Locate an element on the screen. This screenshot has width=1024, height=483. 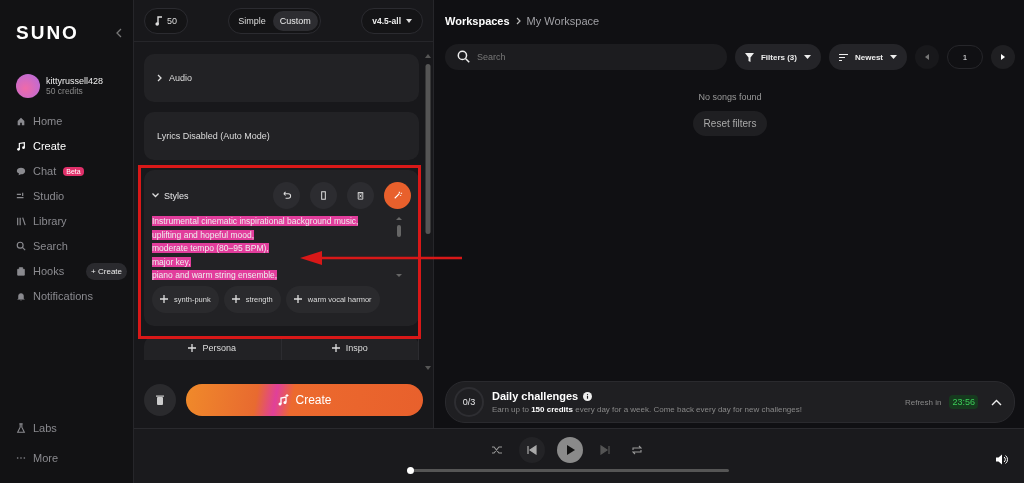
play-icon is located at coordinates (570, 450).